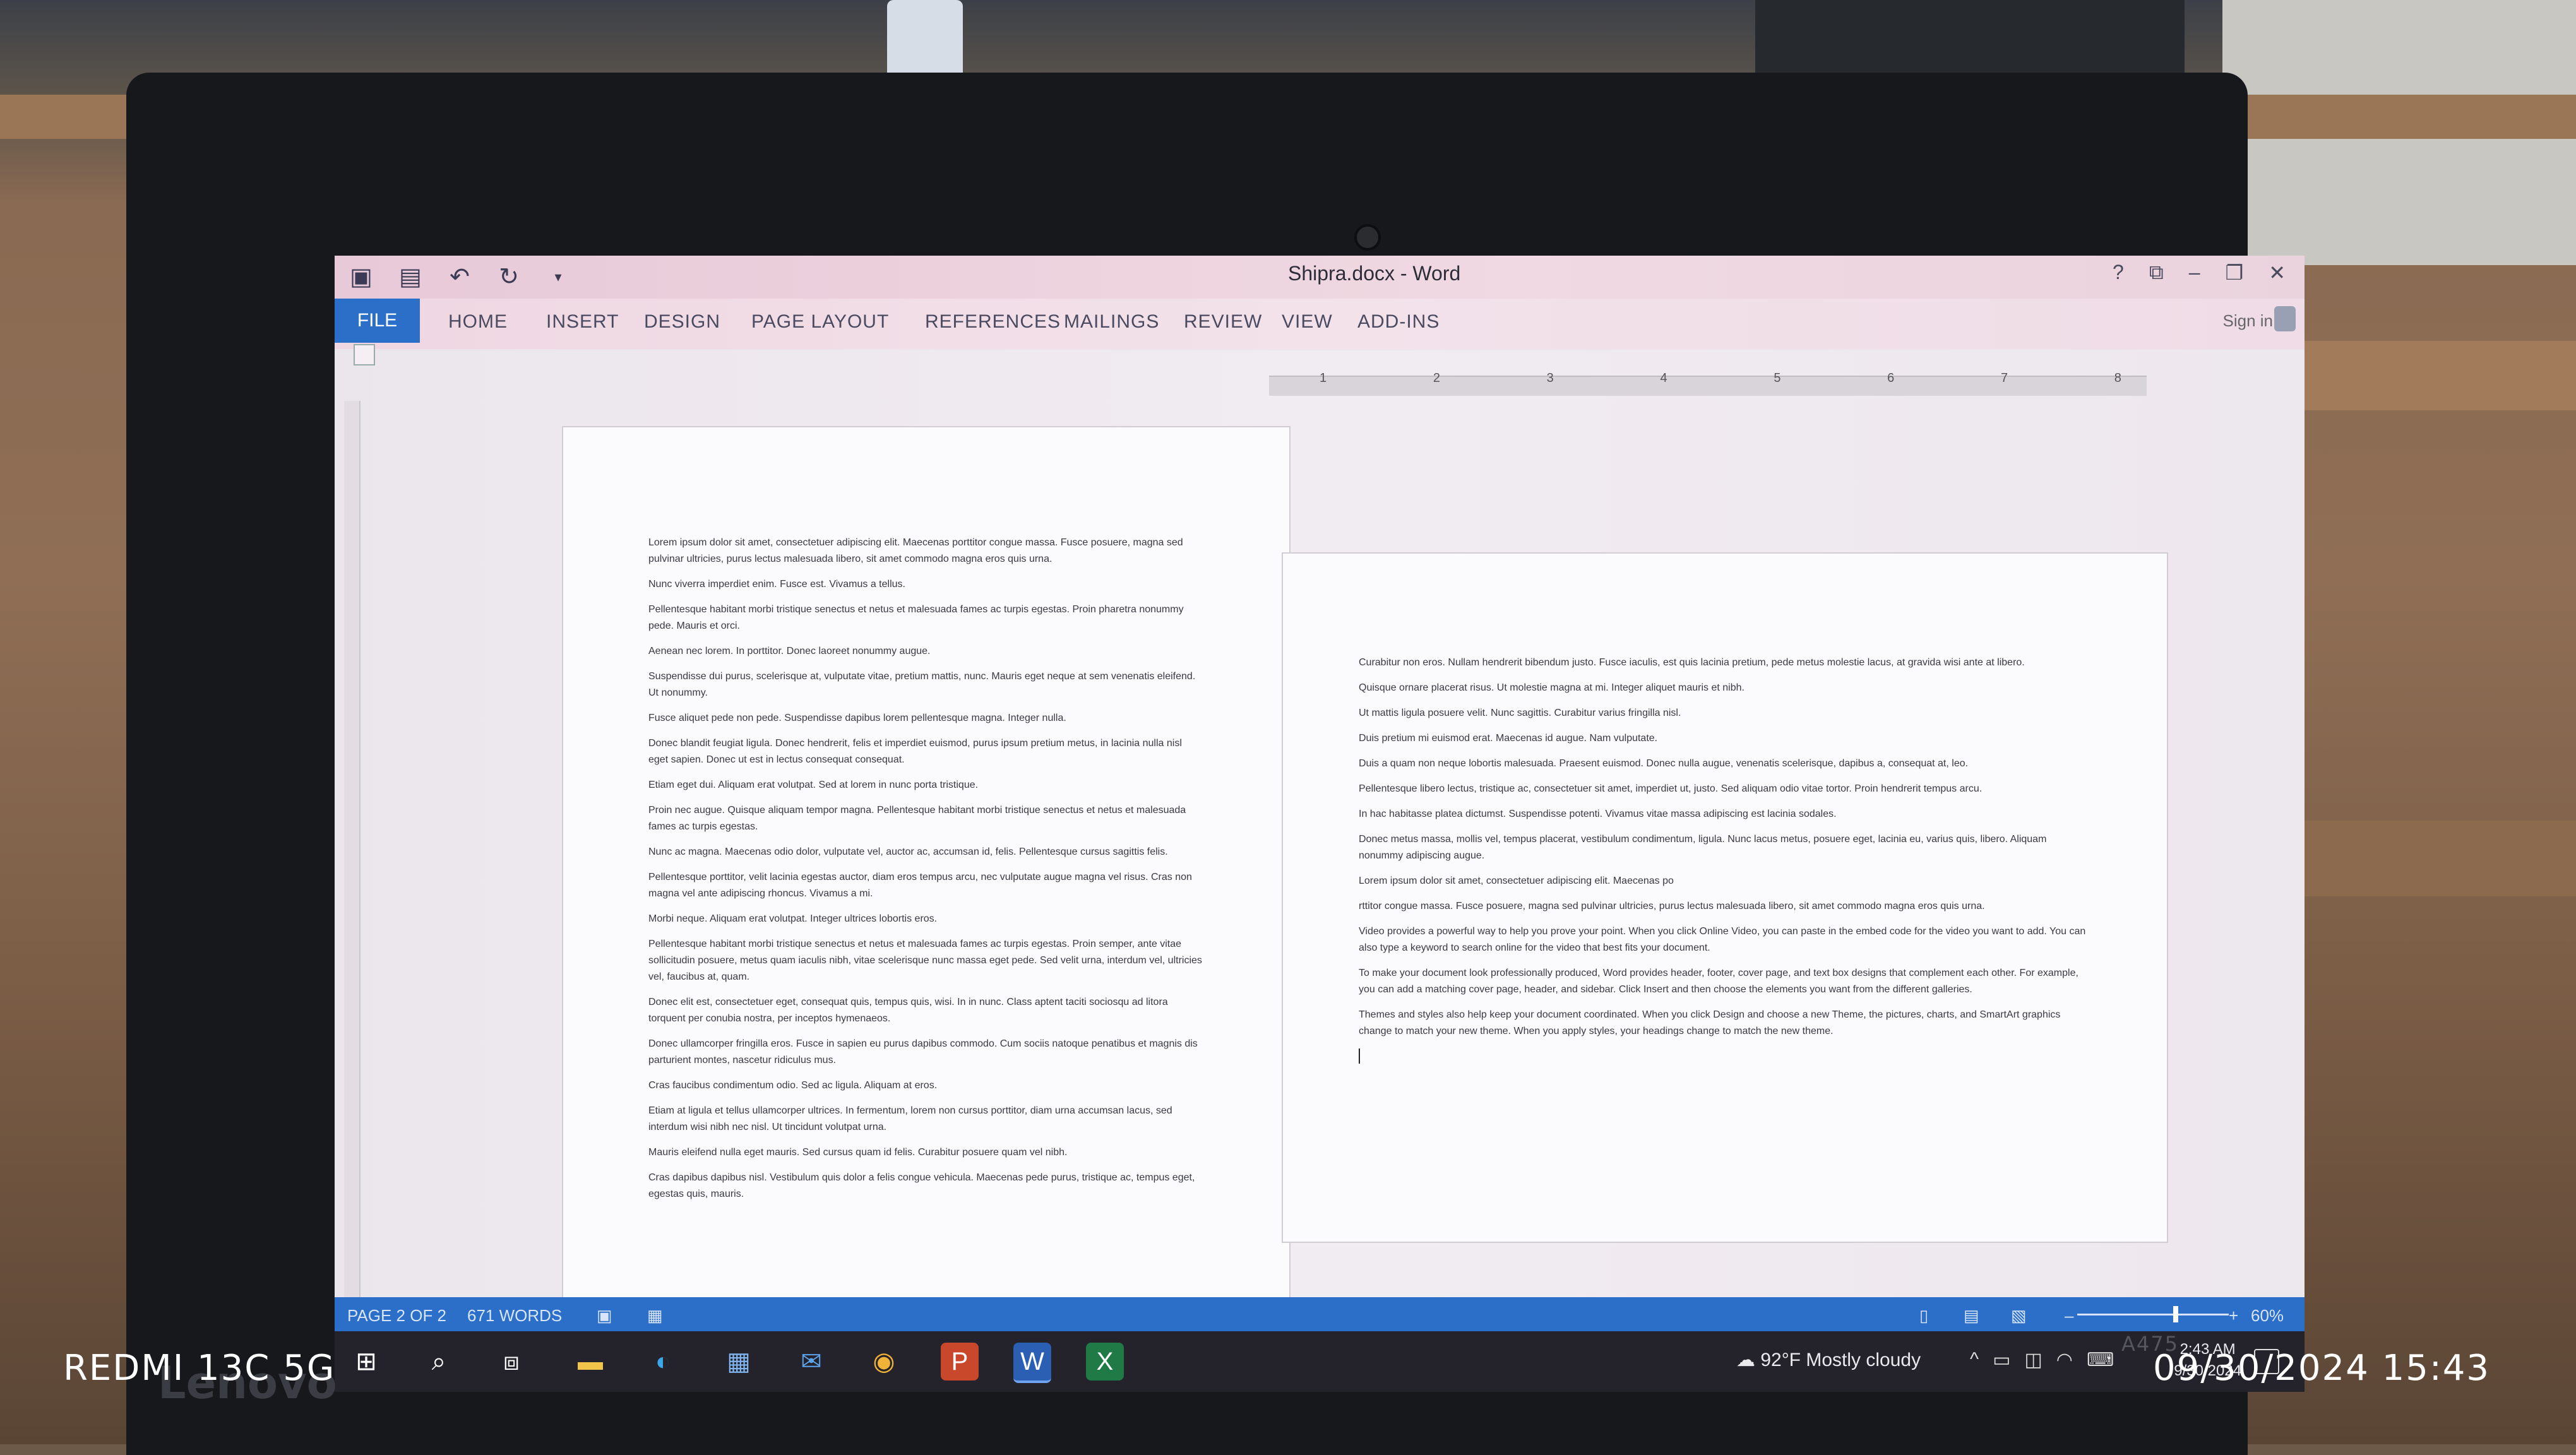  What do you see at coordinates (1367, 237) in the screenshot?
I see `webcam` at bounding box center [1367, 237].